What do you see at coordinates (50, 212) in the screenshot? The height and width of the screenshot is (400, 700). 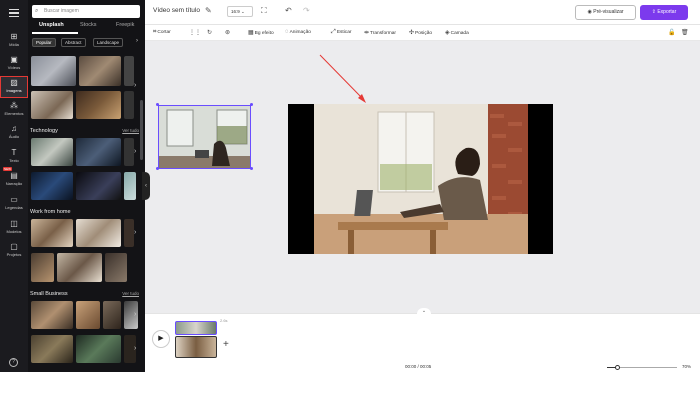 I see `section-title-work-from-home: Work from home` at bounding box center [50, 212].